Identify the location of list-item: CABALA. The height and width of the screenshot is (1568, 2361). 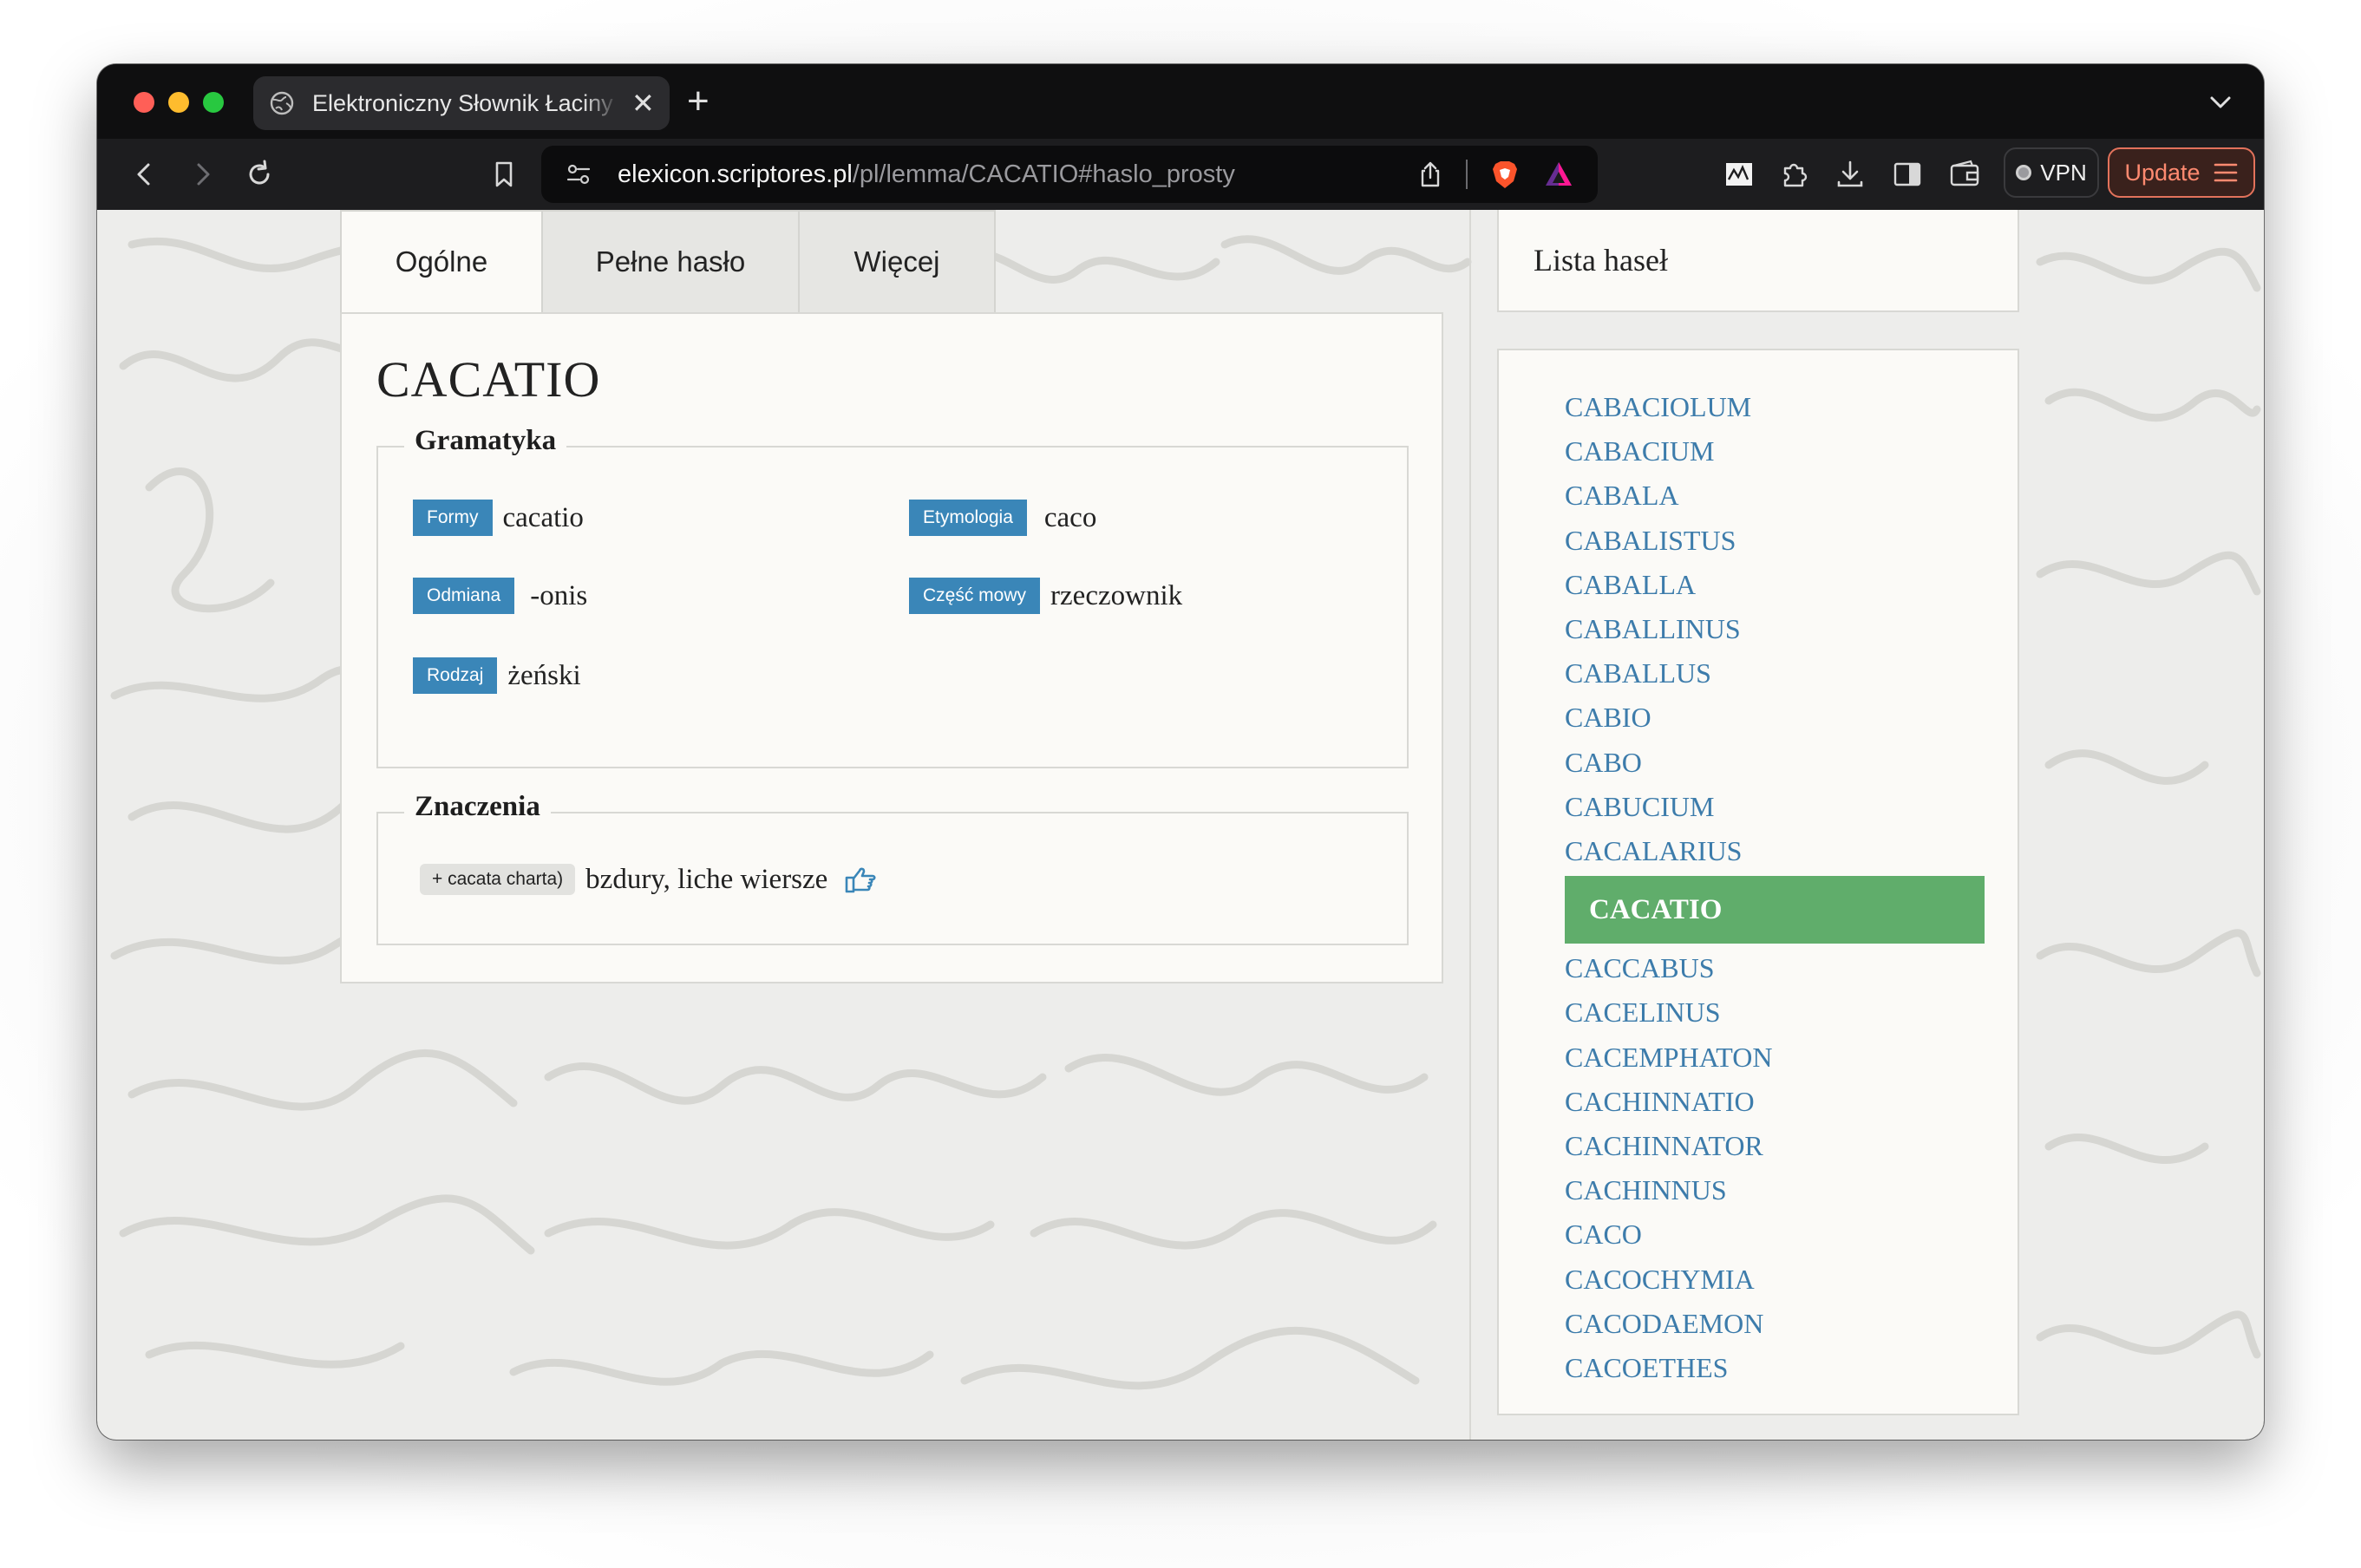
(1622, 496).